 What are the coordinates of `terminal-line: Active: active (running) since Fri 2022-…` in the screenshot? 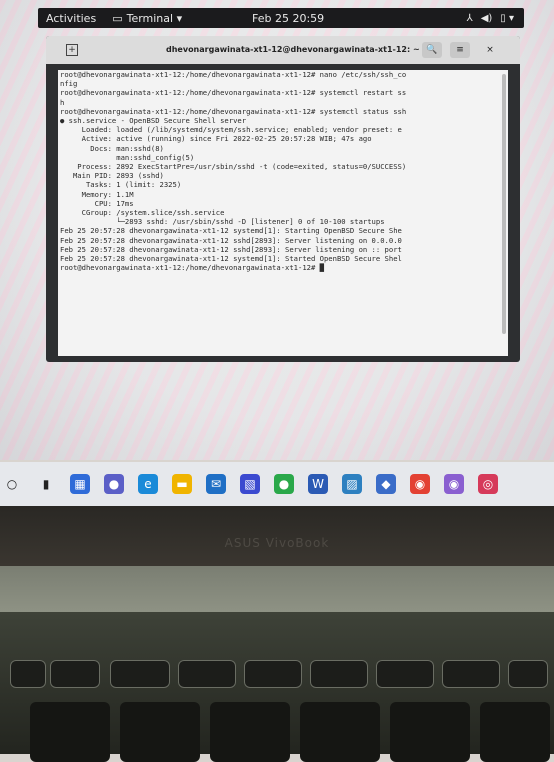 It's located at (216, 139).